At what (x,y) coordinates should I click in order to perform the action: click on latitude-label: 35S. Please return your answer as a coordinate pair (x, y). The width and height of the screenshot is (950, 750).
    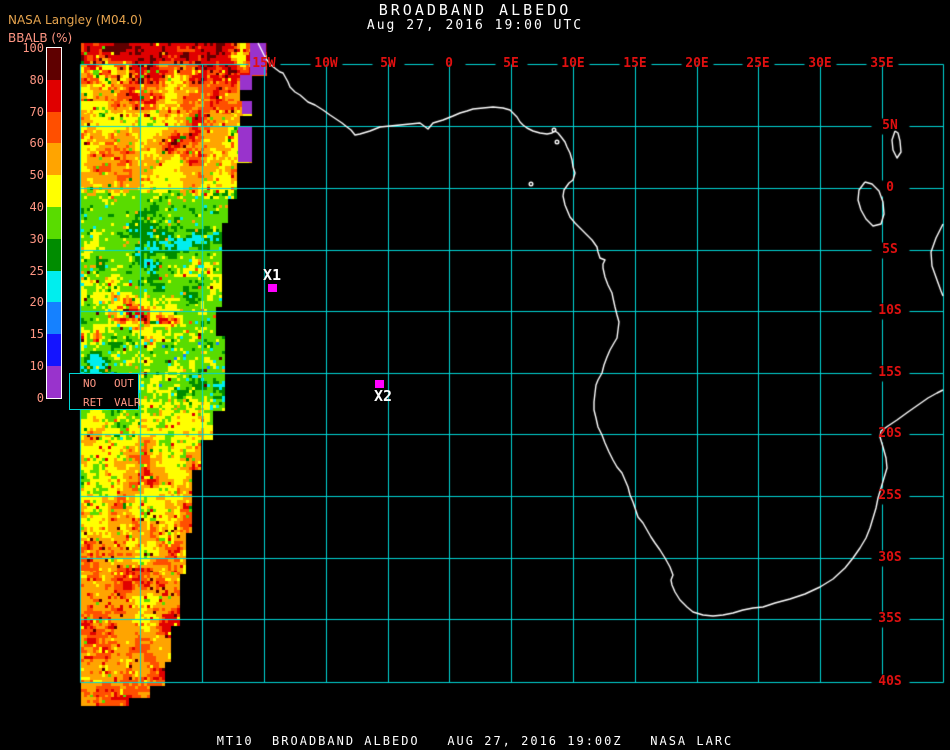
    Looking at the image, I should click on (890, 618).